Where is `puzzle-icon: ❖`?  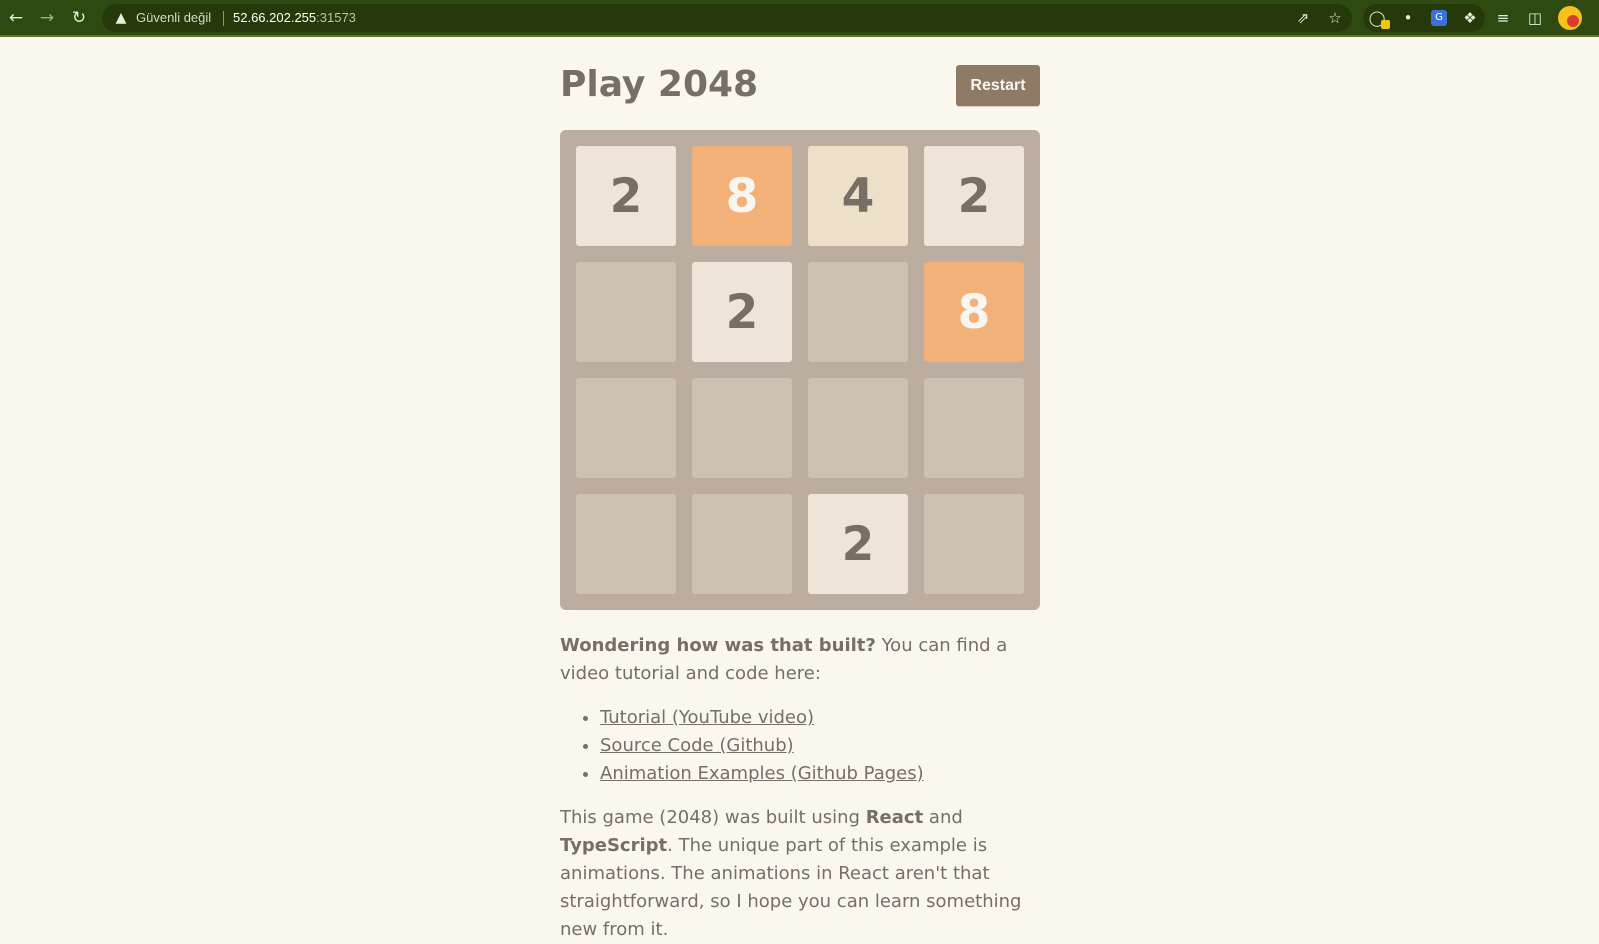 puzzle-icon: ❖ is located at coordinates (1470, 18).